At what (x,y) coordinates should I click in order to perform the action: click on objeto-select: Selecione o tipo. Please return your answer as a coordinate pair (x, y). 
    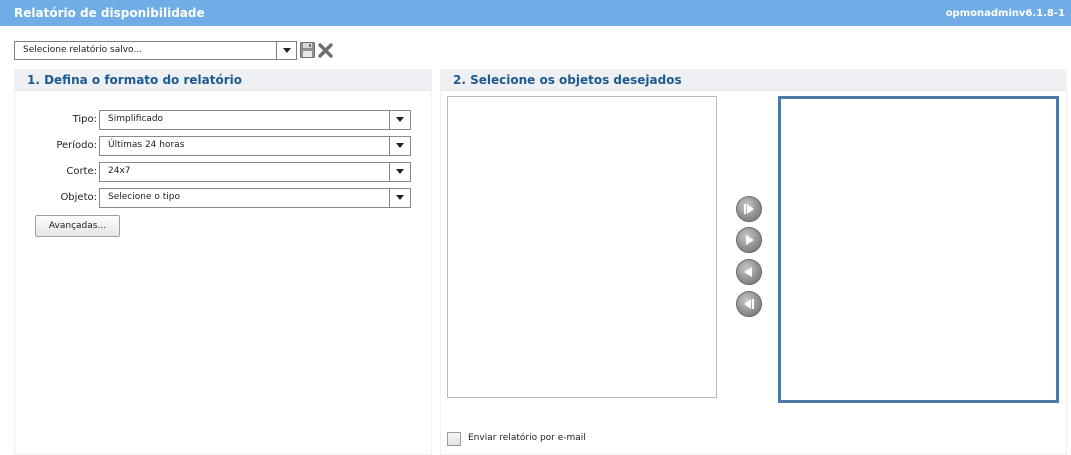
    Looking at the image, I should click on (255, 198).